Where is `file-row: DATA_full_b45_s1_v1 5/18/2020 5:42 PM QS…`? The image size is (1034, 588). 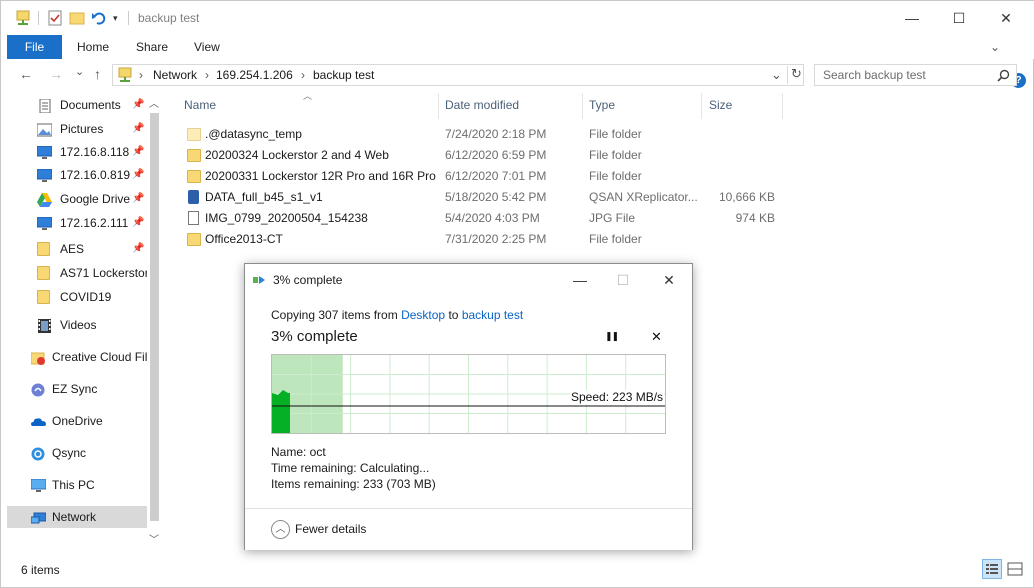
file-row: DATA_full_b45_s1_v1 5/18/2020 5:42 PM QS… is located at coordinates (483, 197).